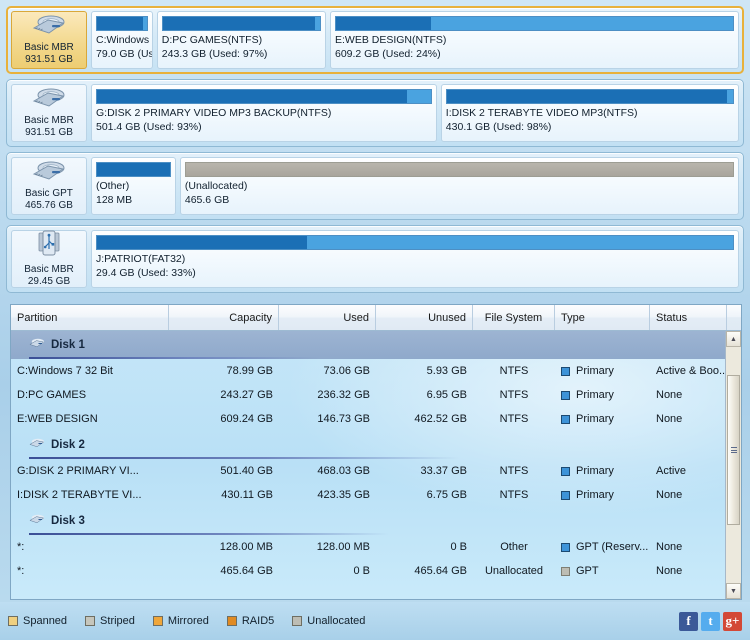 This screenshot has width=750, height=640. I want to click on scrollbar-grip-icon, so click(733, 450).